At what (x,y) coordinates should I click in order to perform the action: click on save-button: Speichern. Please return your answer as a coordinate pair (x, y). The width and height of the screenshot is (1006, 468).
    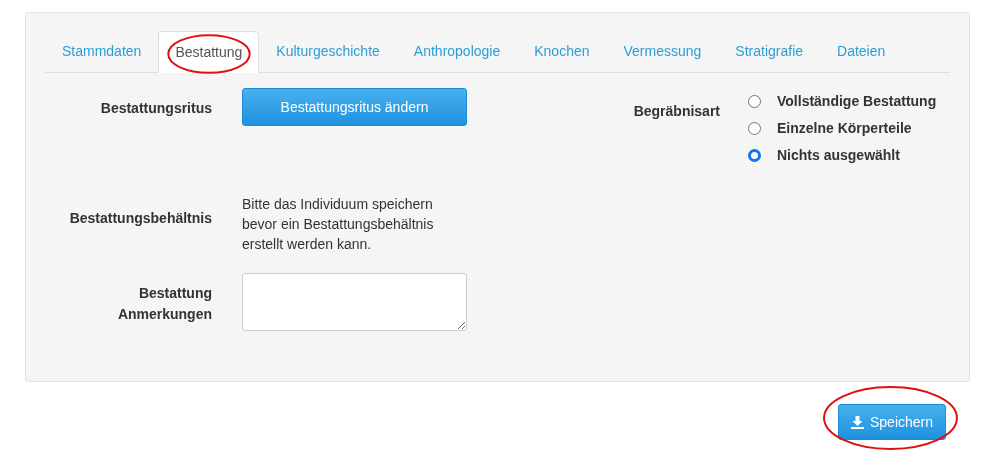
    Looking at the image, I should click on (892, 422).